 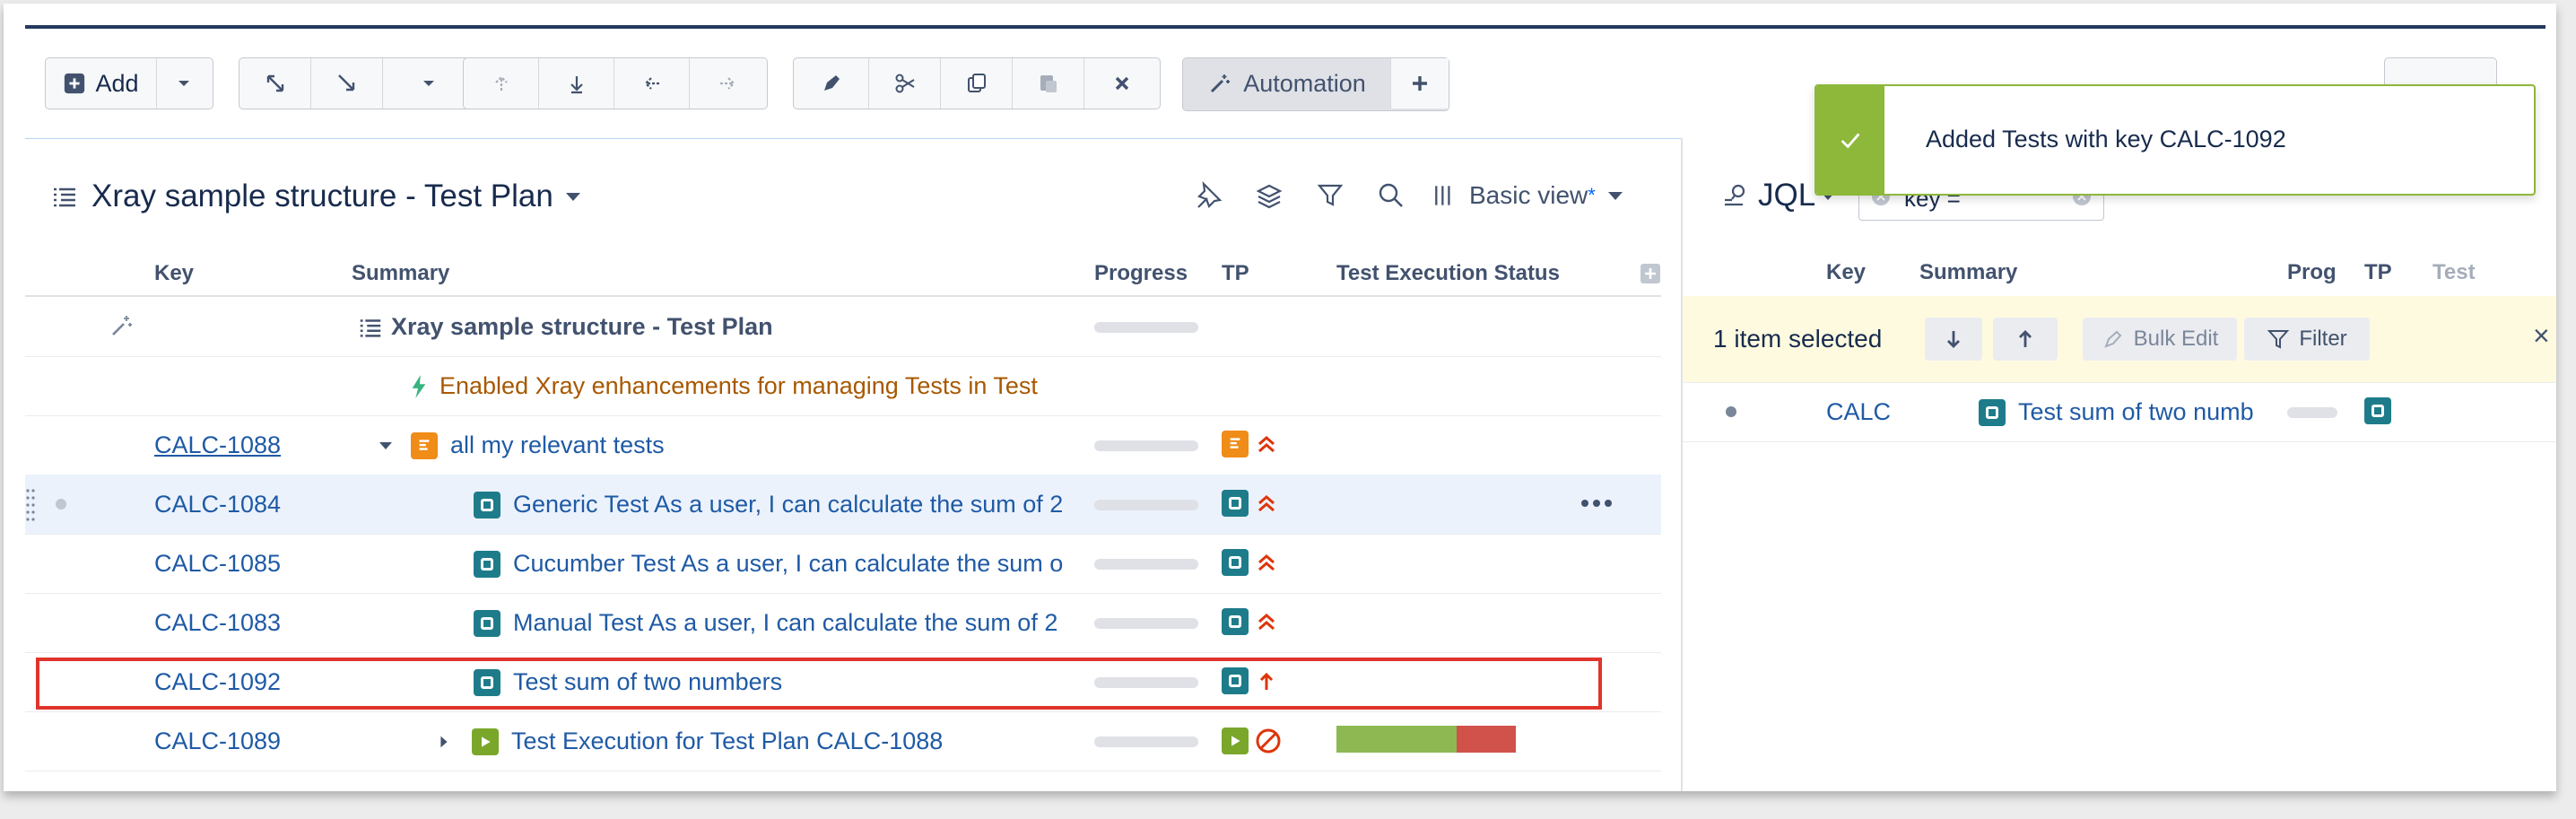 I want to click on search-icon, so click(x=1391, y=196).